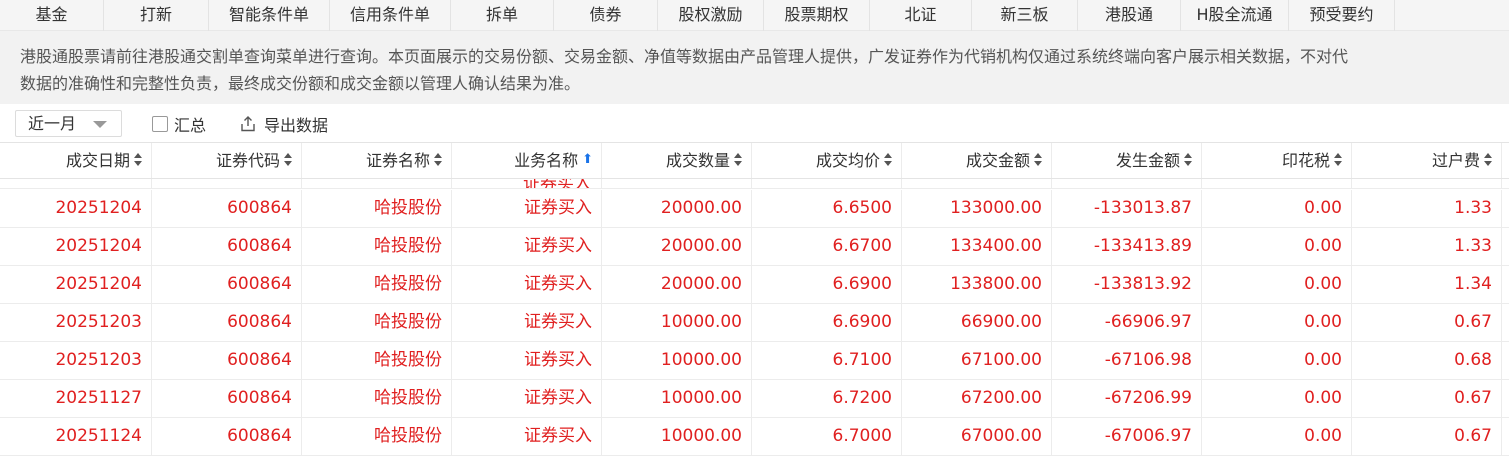 Image resolution: width=1509 pixels, height=456 pixels. Describe the element at coordinates (1127, 436) in the screenshot. I see `cell-occurred-amount: -67006.97` at that location.